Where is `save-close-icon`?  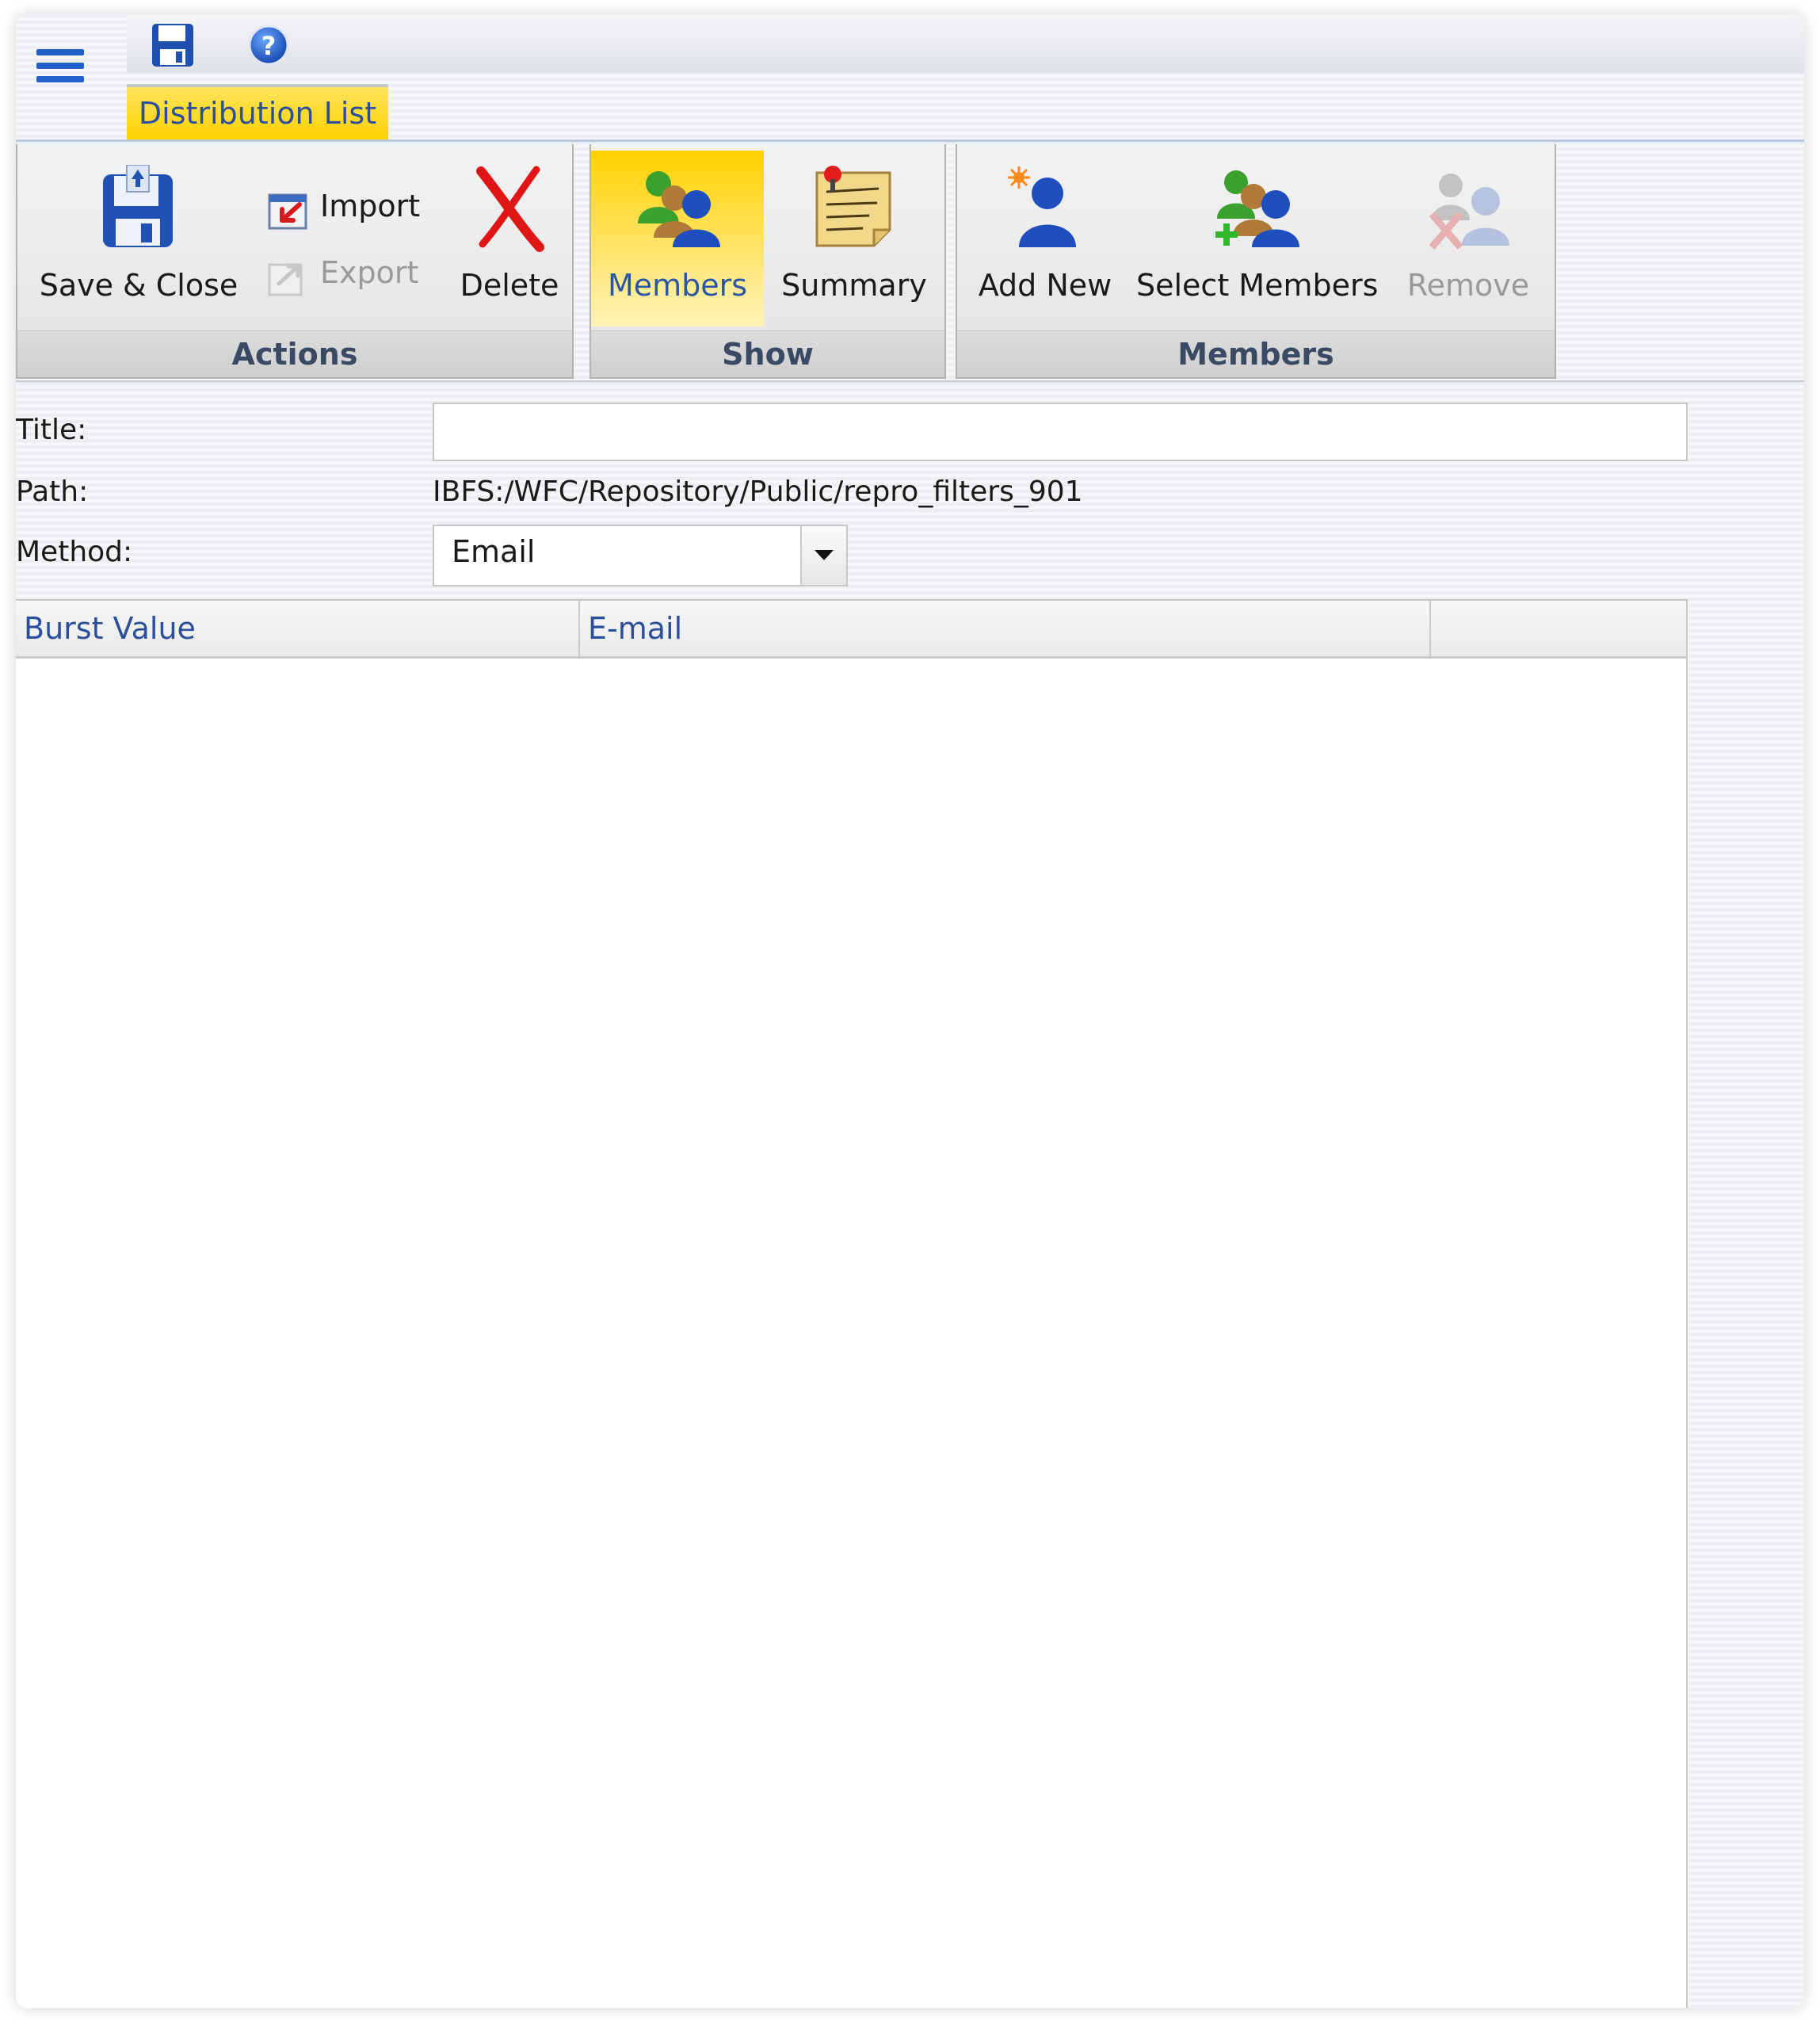
save-close-icon is located at coordinates (138, 206).